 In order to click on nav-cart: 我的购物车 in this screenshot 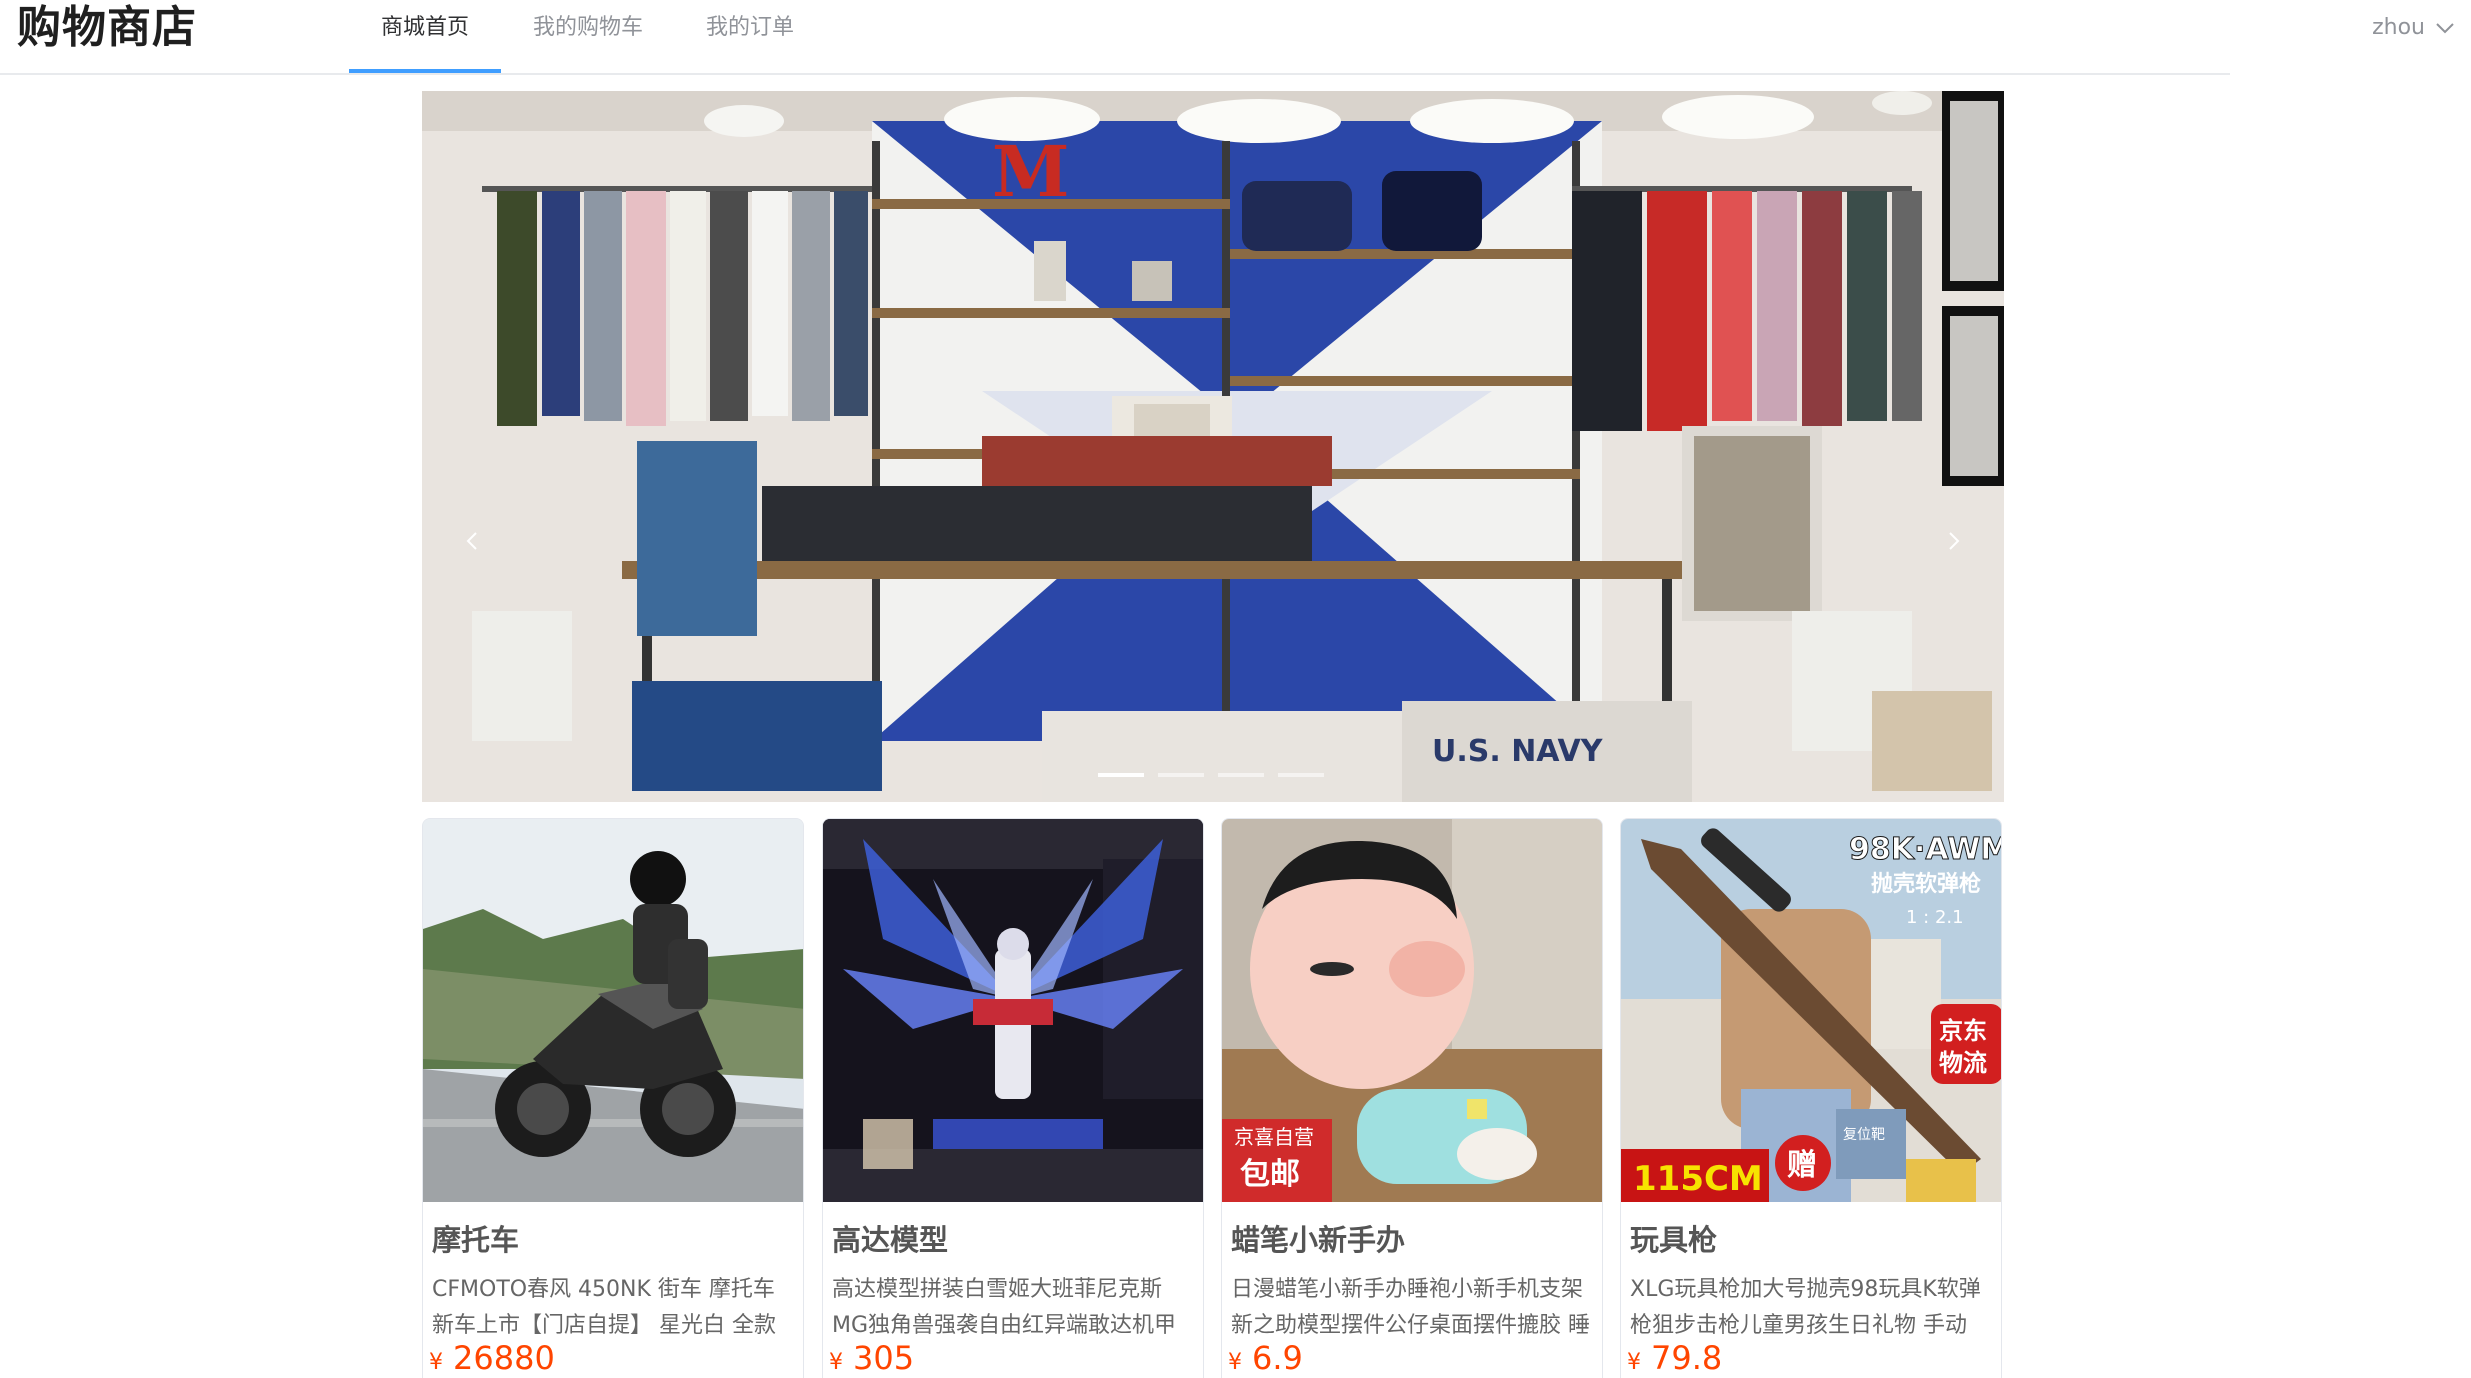, I will do `click(588, 37)`.